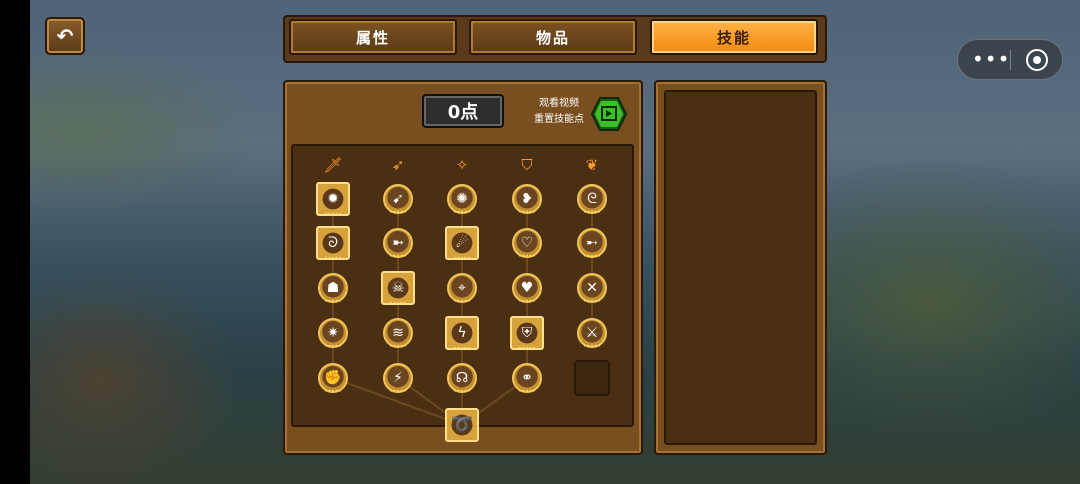  What do you see at coordinates (398, 289) in the screenshot?
I see `skull-crossbones-icon: ☠ •••••` at bounding box center [398, 289].